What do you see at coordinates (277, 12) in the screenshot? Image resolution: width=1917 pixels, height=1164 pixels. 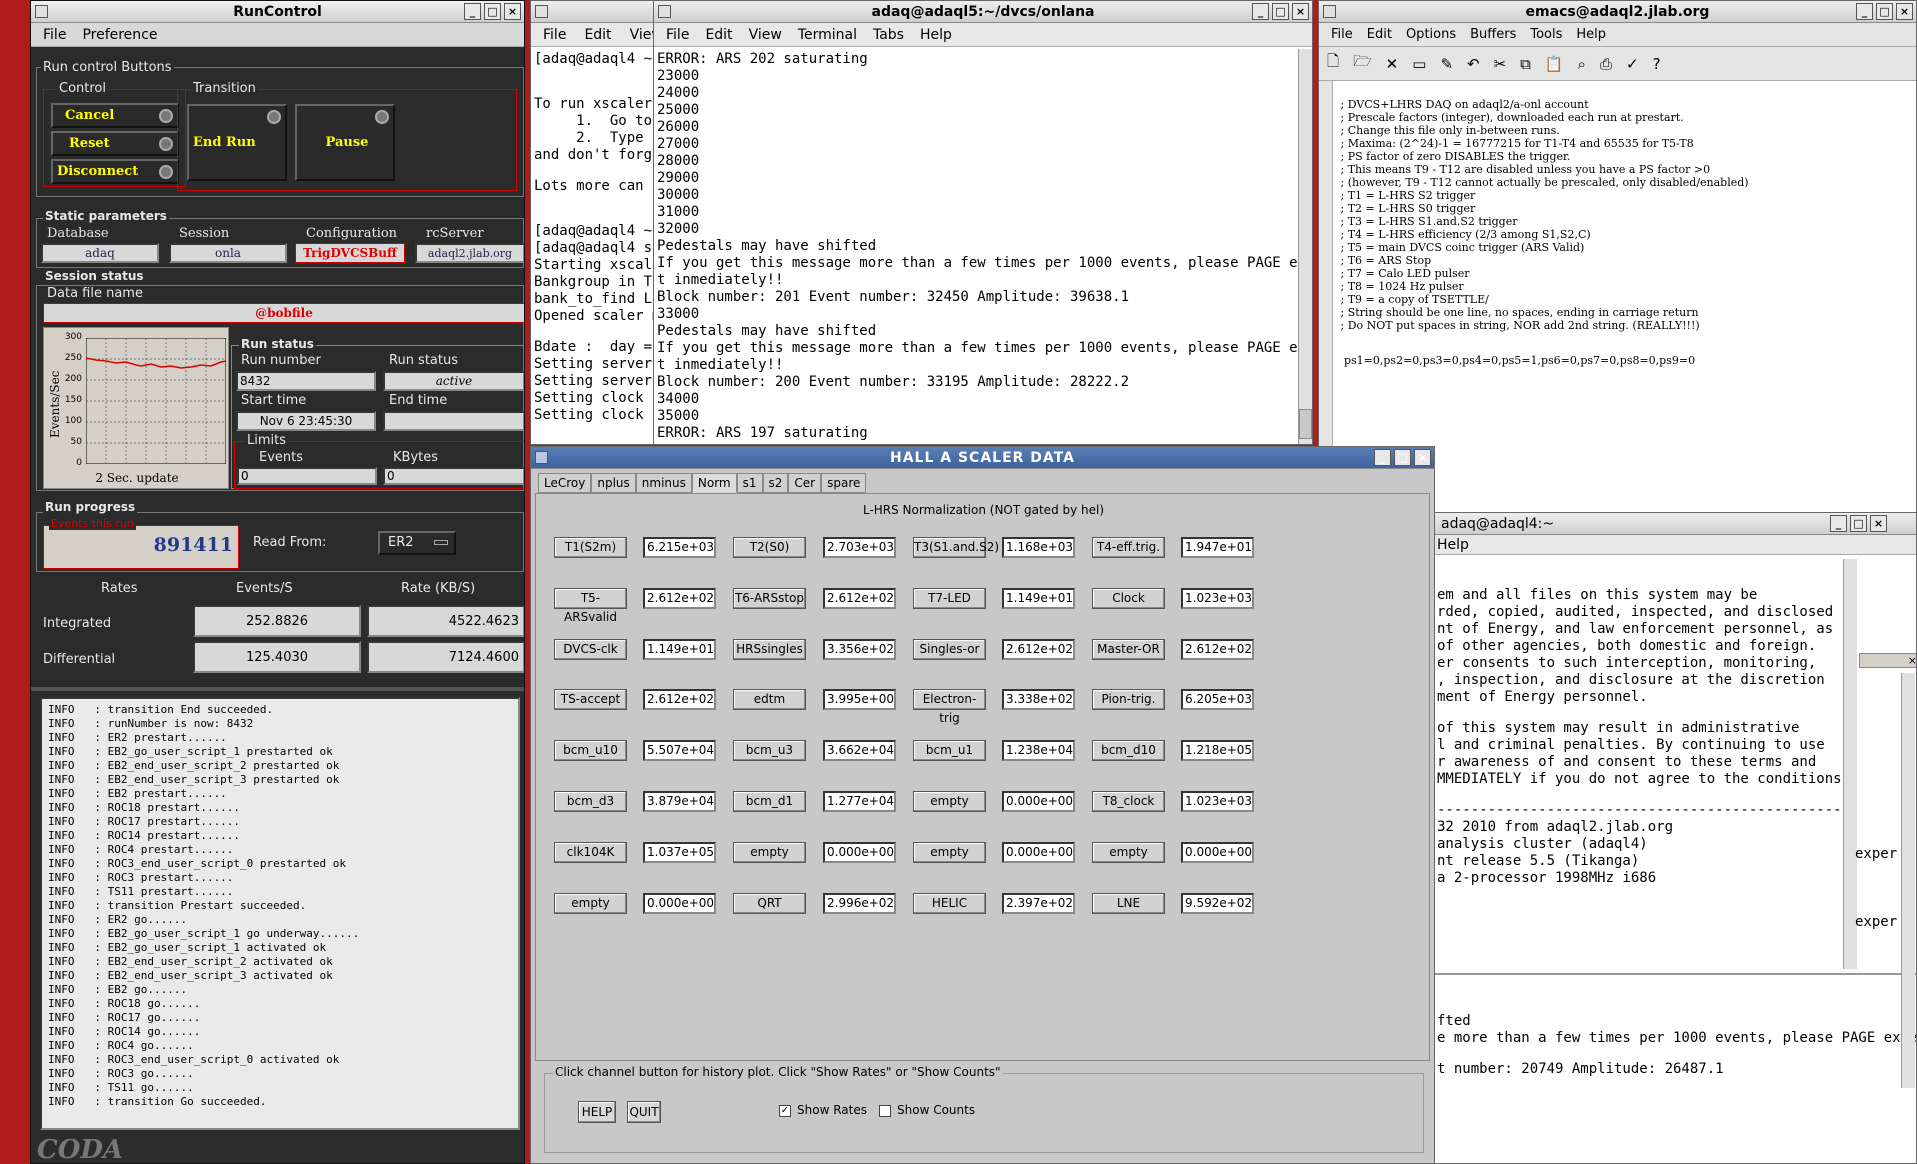 I see `runcontrol-titlebar: RunControl _ □ ×` at bounding box center [277, 12].